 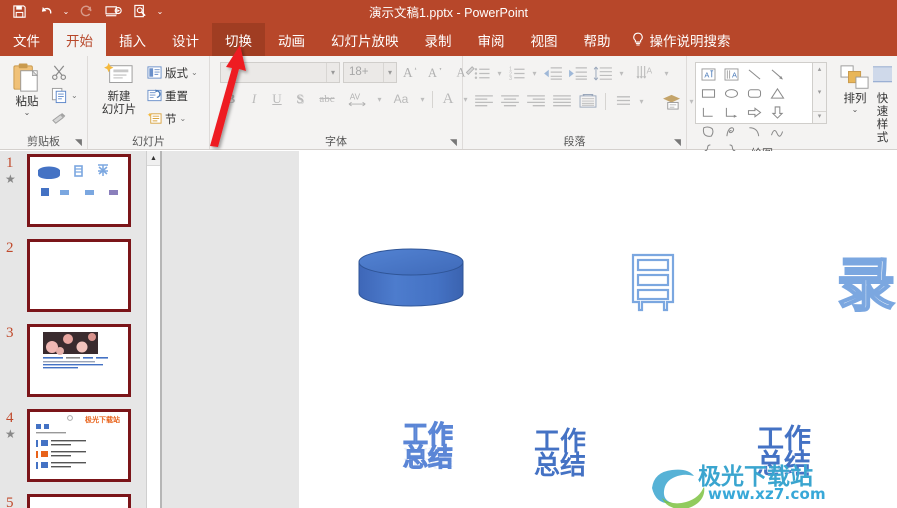 What do you see at coordinates (277, 99) in the screenshot?
I see `underline-button: U` at bounding box center [277, 99].